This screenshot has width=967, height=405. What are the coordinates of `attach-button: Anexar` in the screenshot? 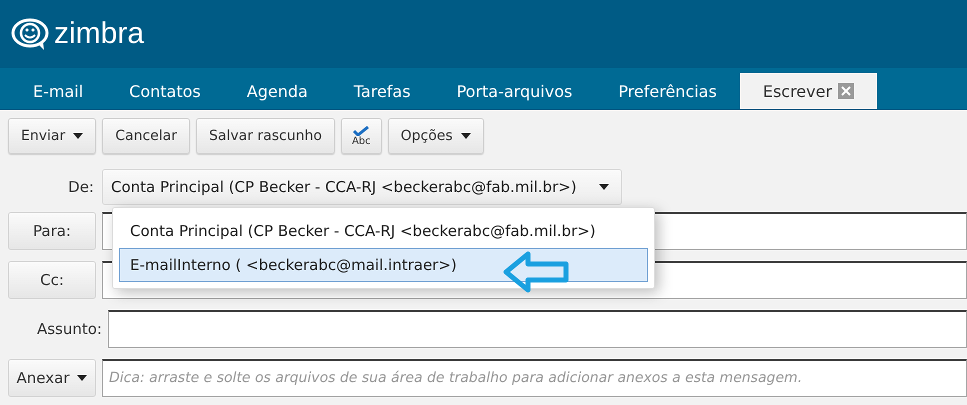 It's located at (52, 377).